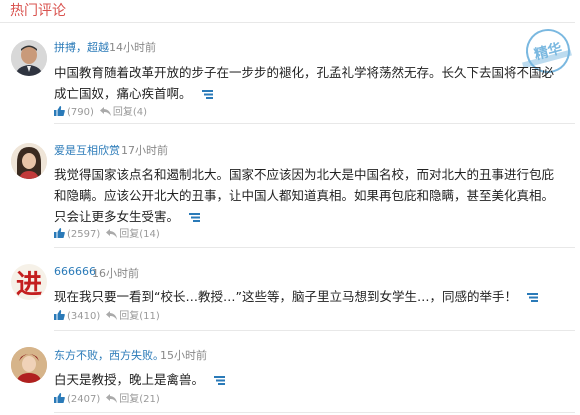  Describe the element at coordinates (83, 399) in the screenshot. I see `like-count: (2407)` at that location.